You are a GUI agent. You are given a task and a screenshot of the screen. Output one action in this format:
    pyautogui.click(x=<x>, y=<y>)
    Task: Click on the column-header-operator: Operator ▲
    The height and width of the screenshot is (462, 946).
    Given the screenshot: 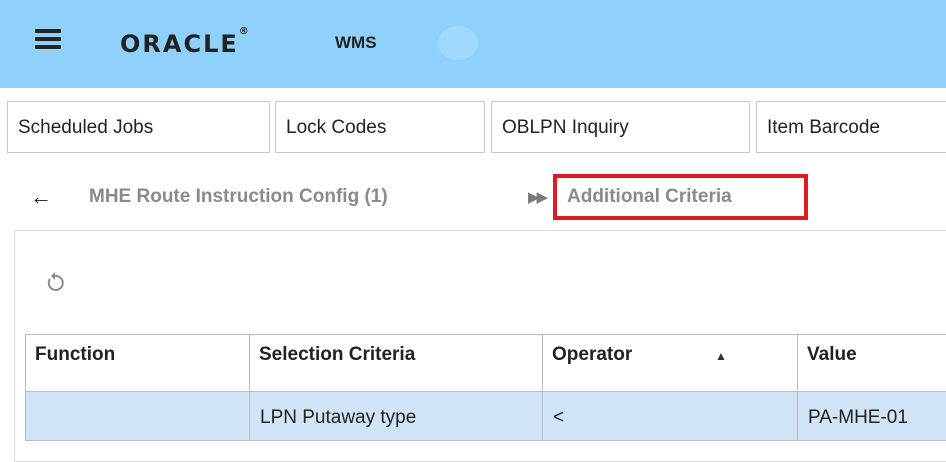 What is the action you would take?
    pyautogui.click(x=670, y=363)
    